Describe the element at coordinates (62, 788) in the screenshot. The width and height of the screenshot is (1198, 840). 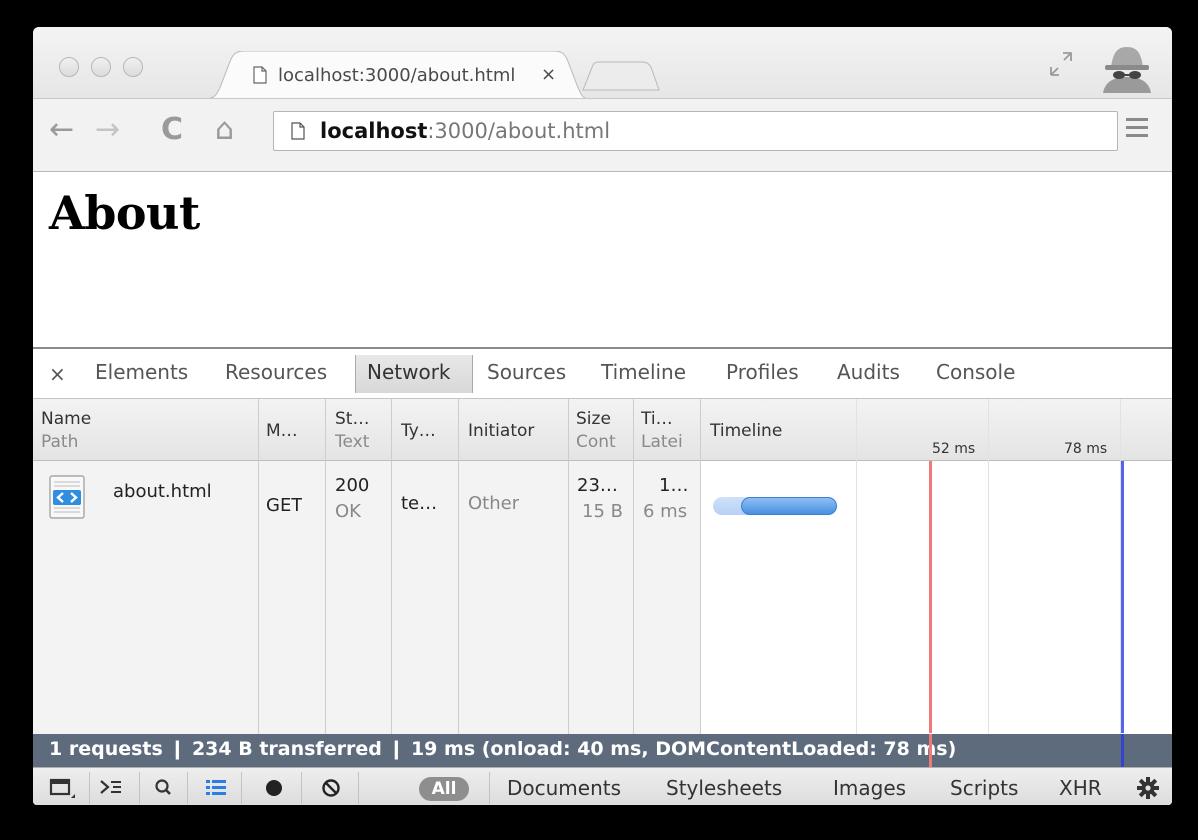
I see `dock-icon` at that location.